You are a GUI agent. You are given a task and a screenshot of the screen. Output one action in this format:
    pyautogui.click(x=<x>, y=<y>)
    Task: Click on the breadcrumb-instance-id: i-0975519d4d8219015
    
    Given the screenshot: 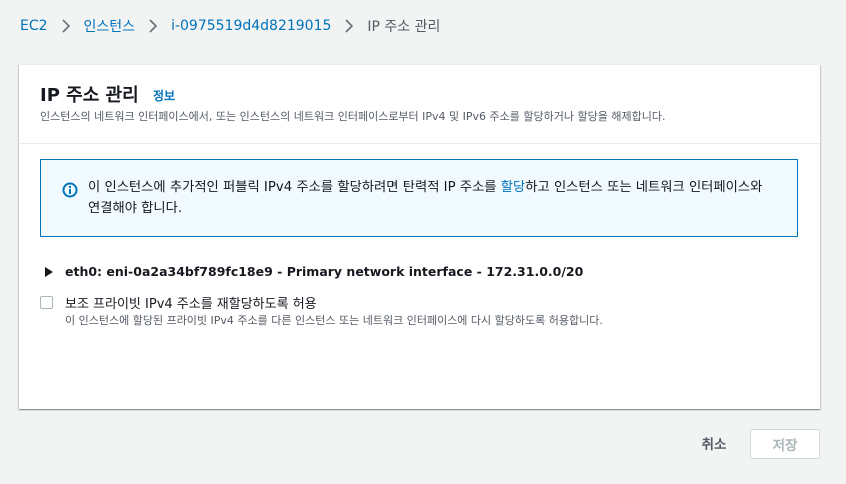 What is the action you would take?
    pyautogui.click(x=251, y=26)
    